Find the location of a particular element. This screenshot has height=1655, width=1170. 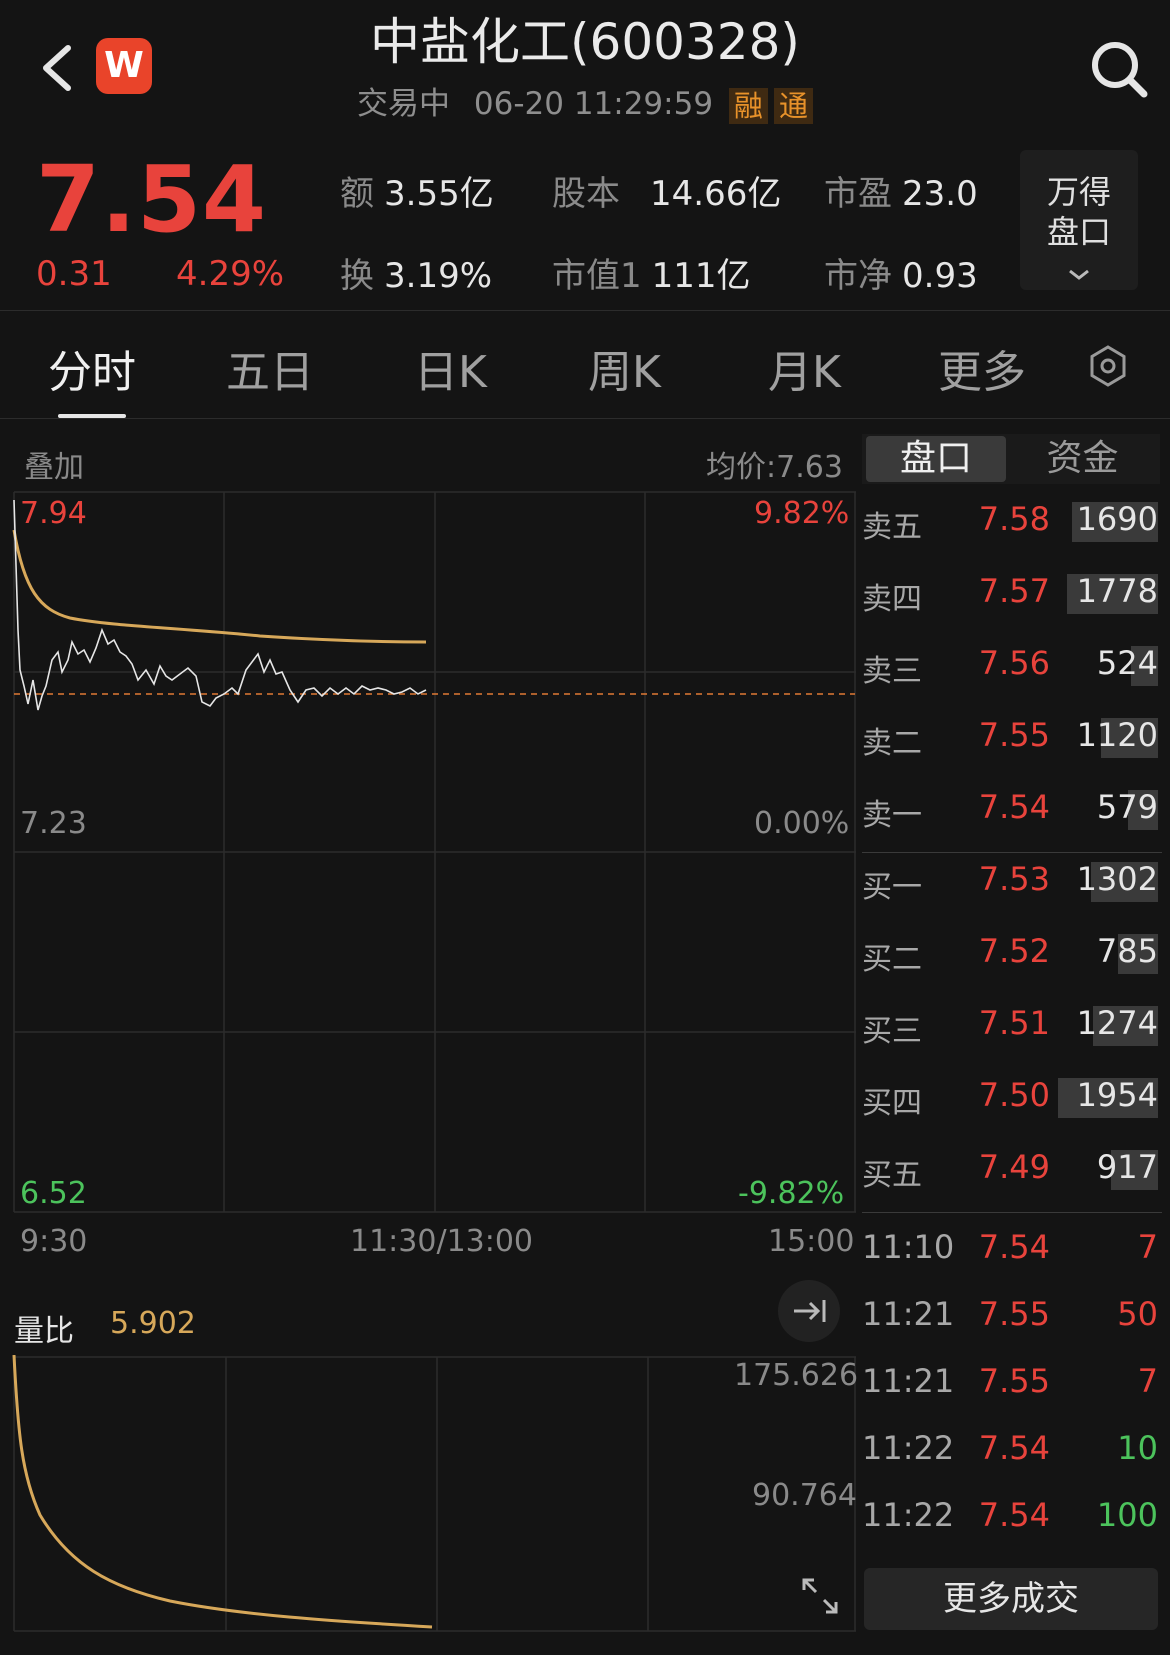

app-logo: W is located at coordinates (124, 66).